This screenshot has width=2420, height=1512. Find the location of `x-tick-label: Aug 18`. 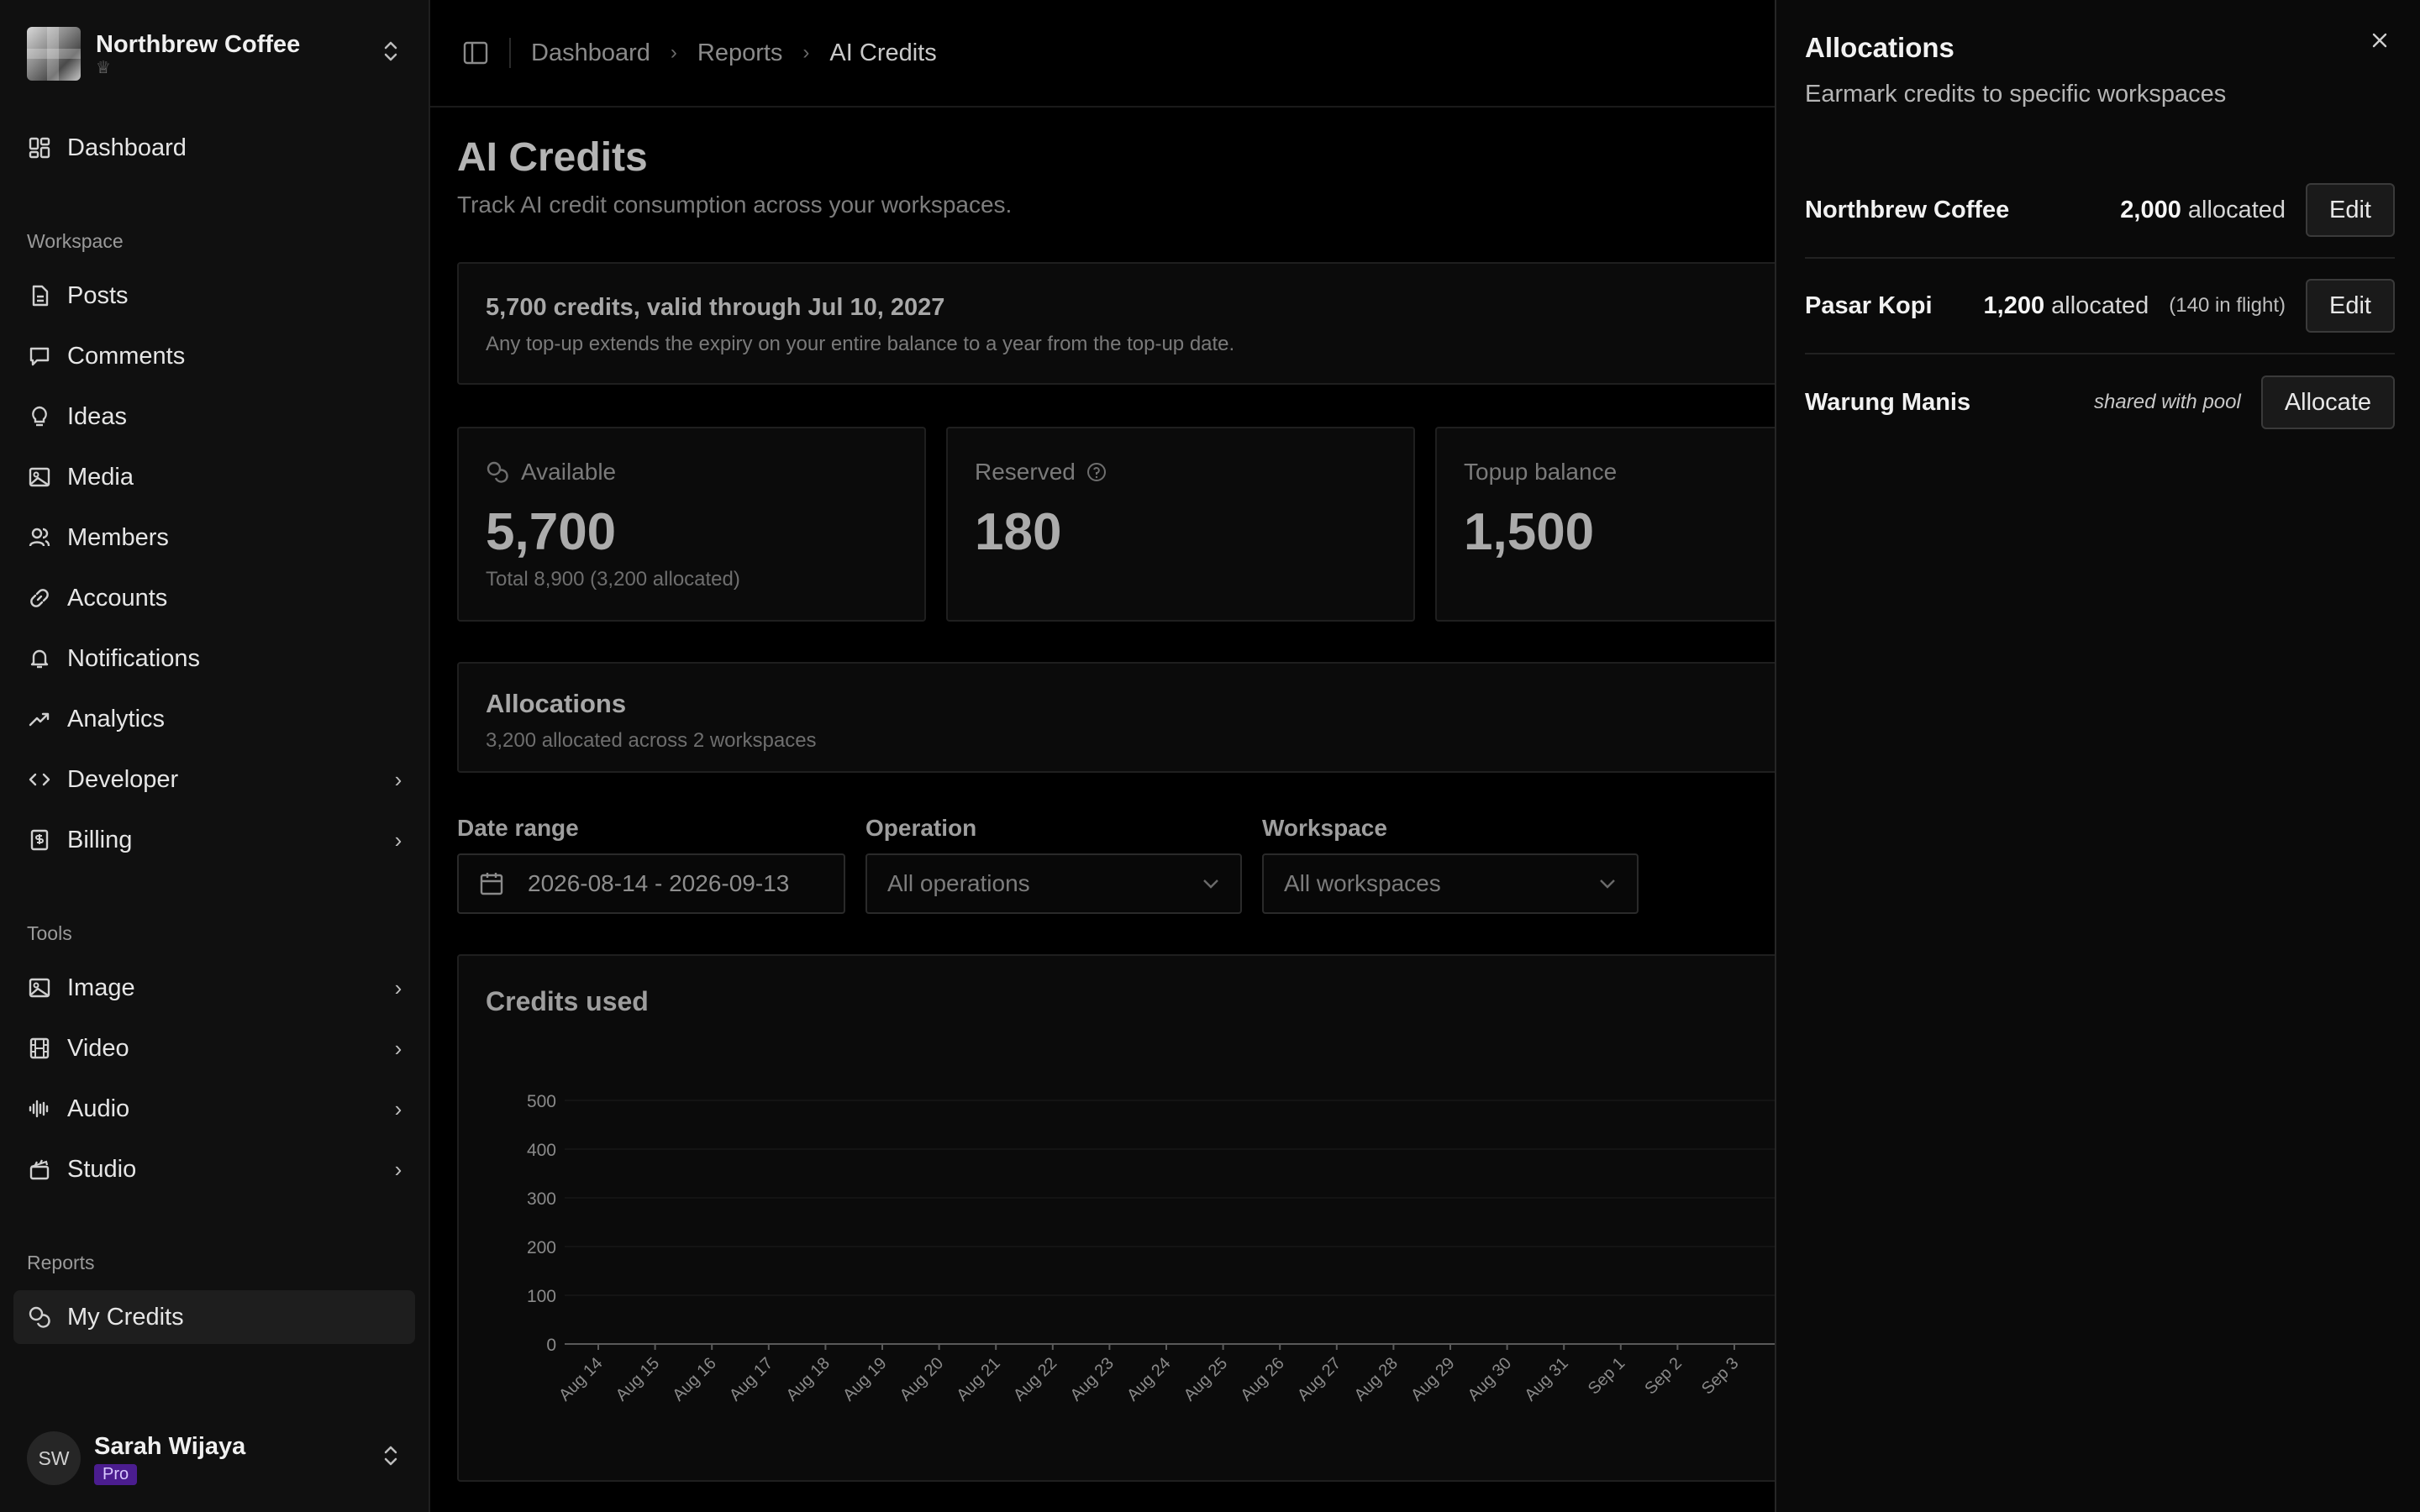

x-tick-label: Aug 18 is located at coordinates (809, 1379).